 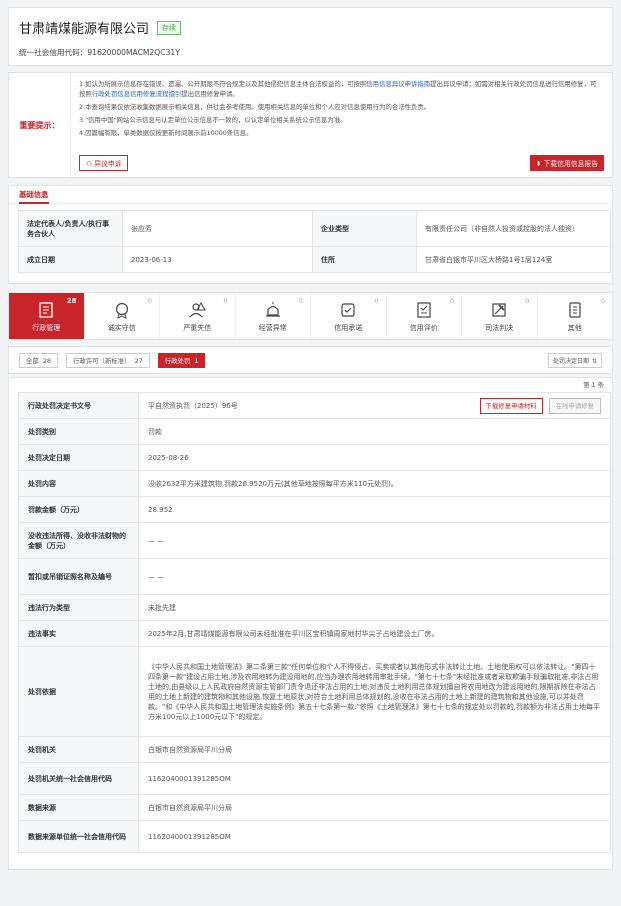 What do you see at coordinates (566, 163) in the screenshot?
I see `download-report-button: ⬇ 下载信用信息报告` at bounding box center [566, 163].